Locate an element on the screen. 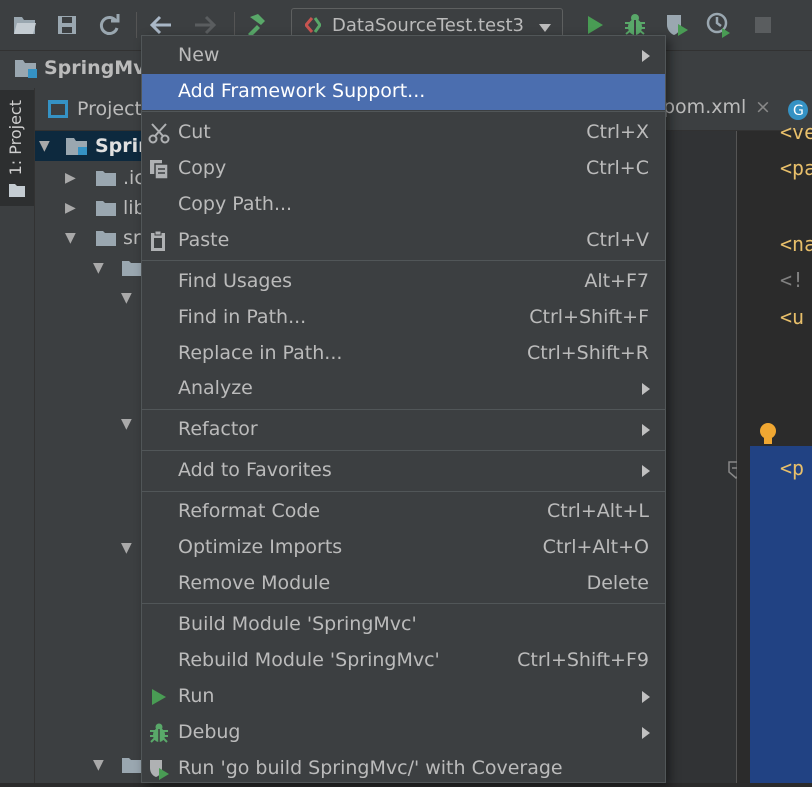  run-with-coverage-icon is located at coordinates (677, 25).